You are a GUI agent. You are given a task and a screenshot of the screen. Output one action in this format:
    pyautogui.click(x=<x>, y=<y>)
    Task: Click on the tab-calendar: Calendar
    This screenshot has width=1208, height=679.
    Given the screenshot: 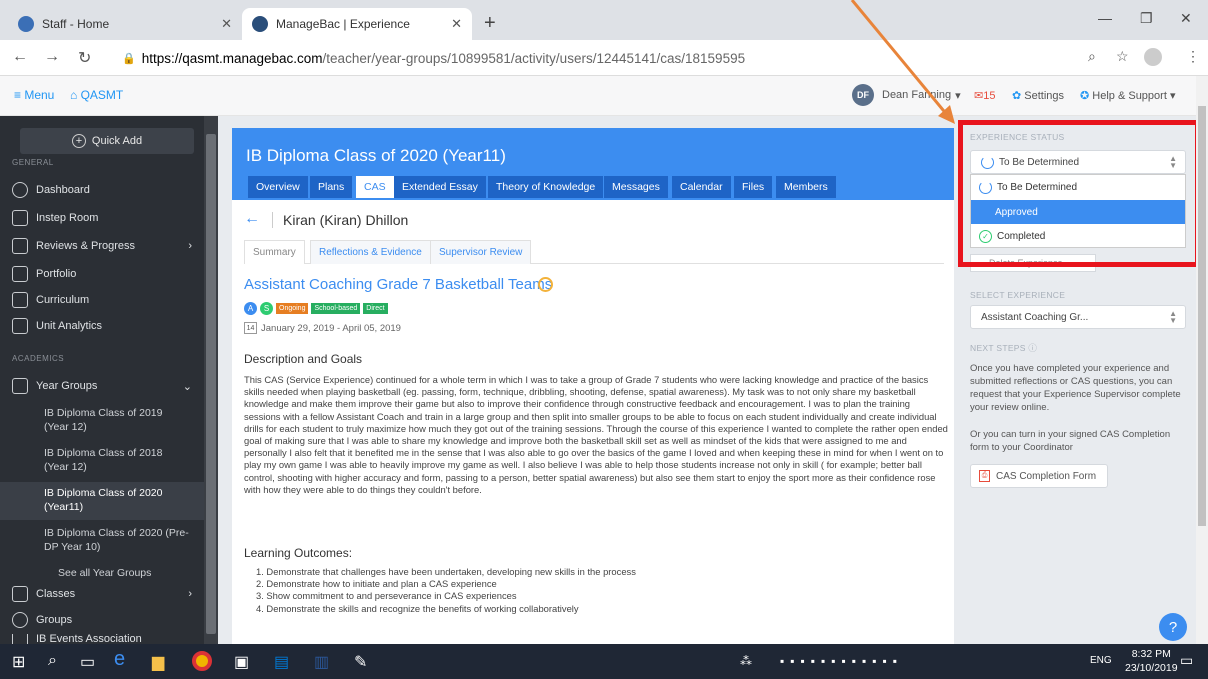 What is the action you would take?
    pyautogui.click(x=701, y=187)
    